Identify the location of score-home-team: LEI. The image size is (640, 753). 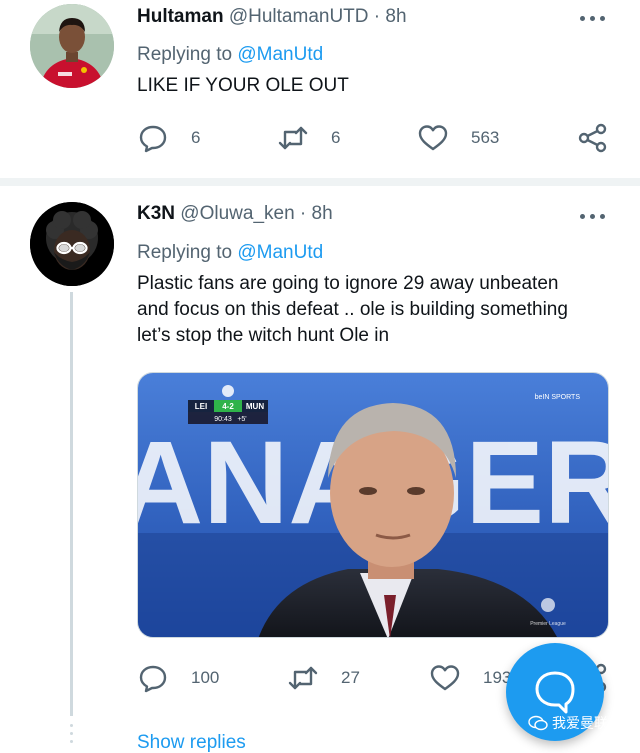
(201, 406).